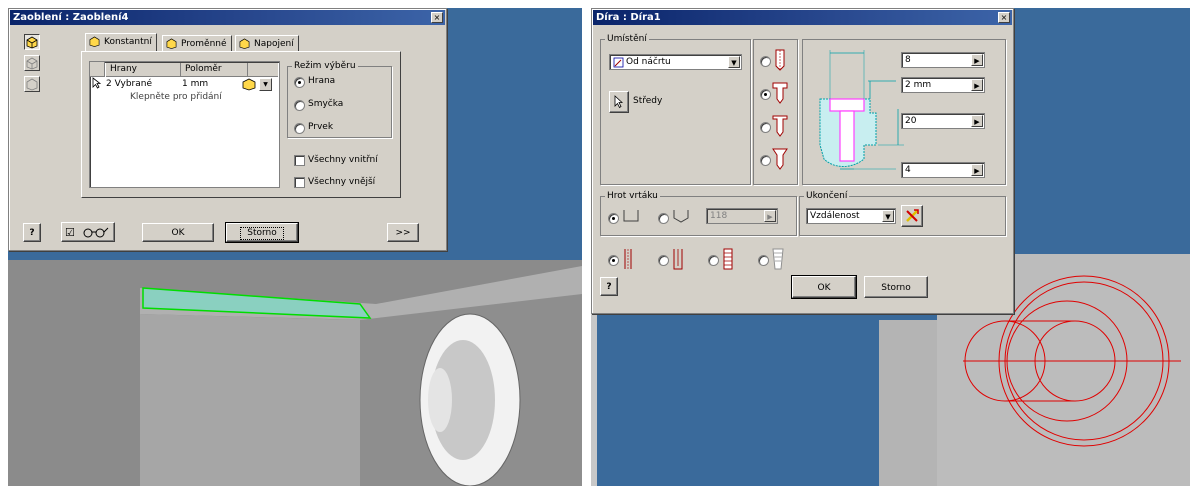 The width and height of the screenshot is (1190, 486). What do you see at coordinates (778, 259) in the screenshot?
I see `taper-tapped-icon` at bounding box center [778, 259].